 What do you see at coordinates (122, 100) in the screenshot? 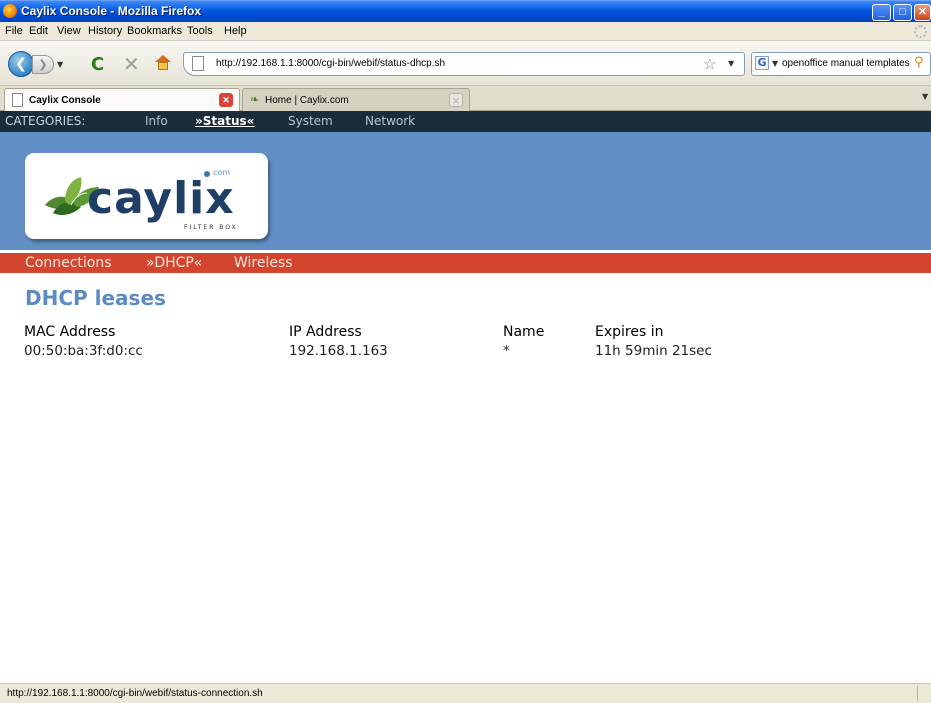
I see `tab-caylix-console: Caylix Console ✕` at bounding box center [122, 100].